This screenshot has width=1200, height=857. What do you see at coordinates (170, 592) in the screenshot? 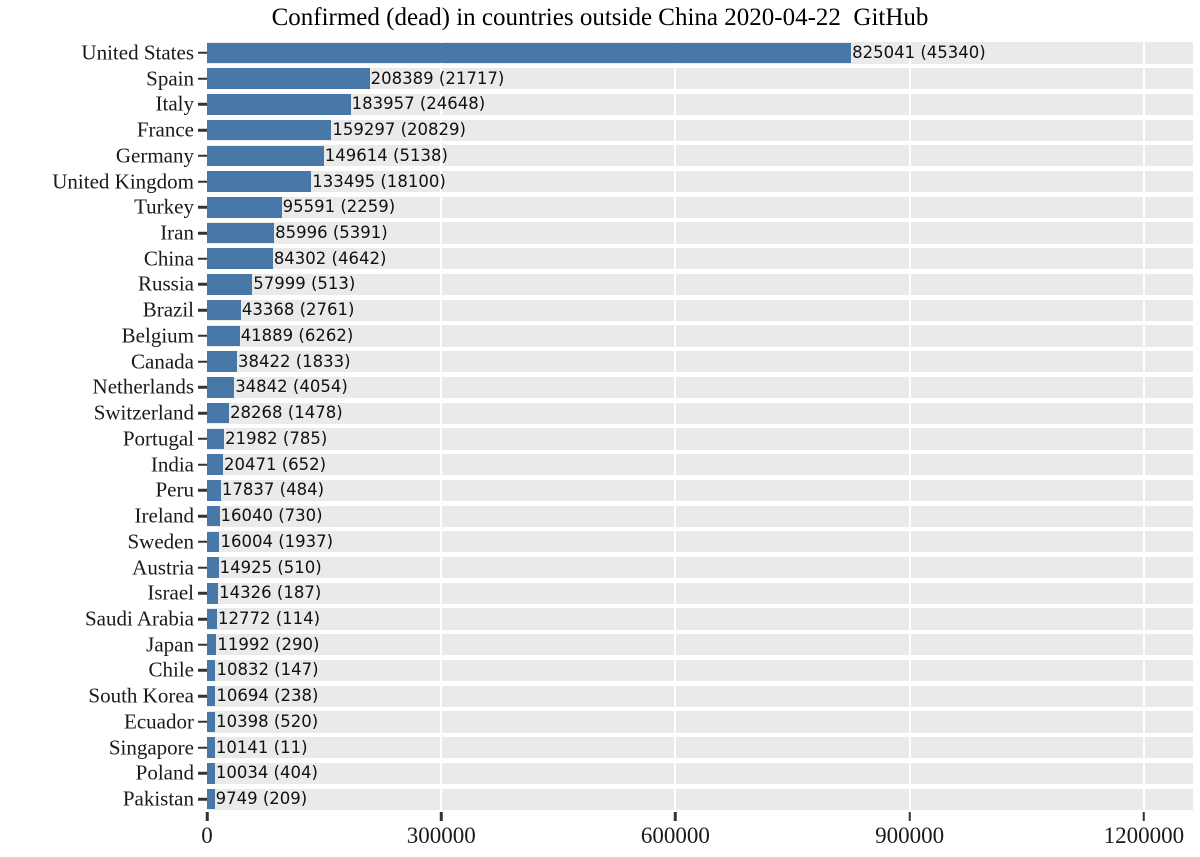
I see `y-tick-label-israel: Israel` at bounding box center [170, 592].